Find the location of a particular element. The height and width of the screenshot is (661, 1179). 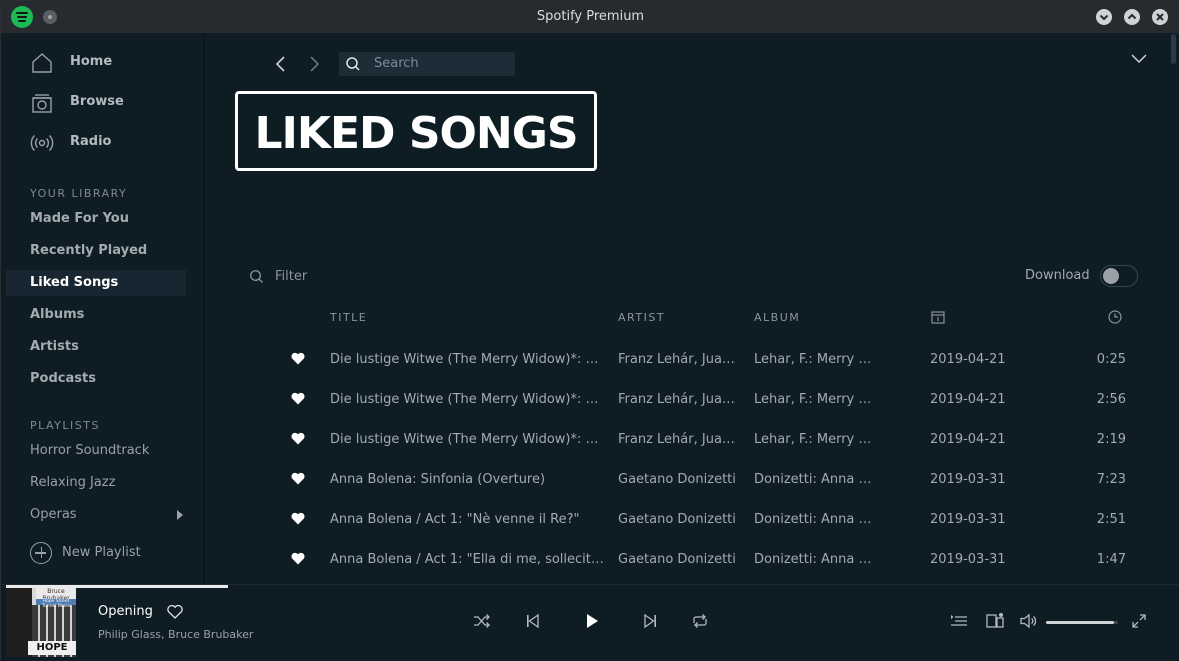

playlist-item-operas: Operas is located at coordinates (96, 515).